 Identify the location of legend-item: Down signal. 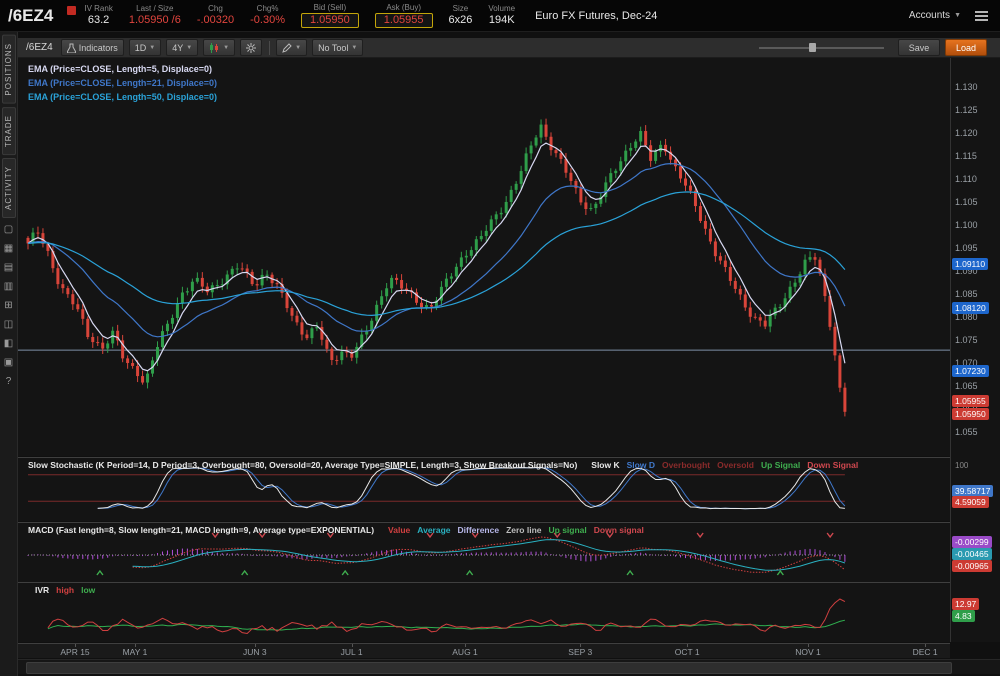
(618, 530).